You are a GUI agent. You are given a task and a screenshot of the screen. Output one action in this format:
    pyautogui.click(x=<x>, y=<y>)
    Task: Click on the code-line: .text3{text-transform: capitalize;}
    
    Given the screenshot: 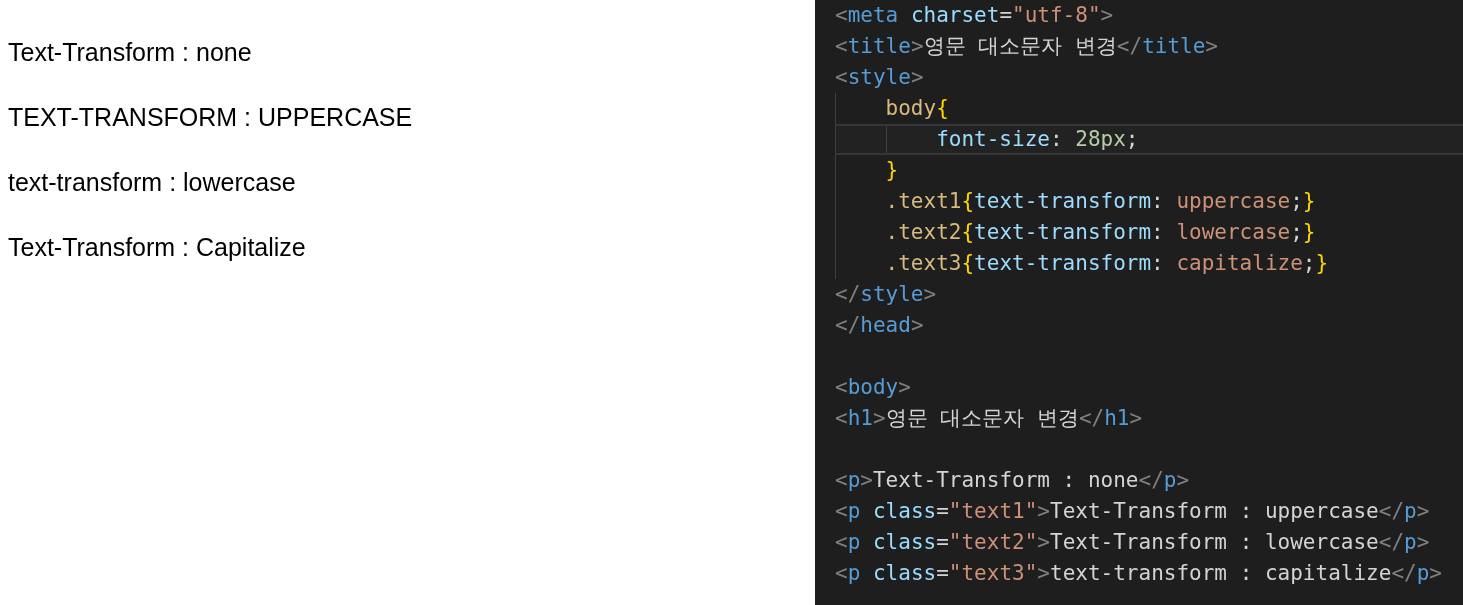 What is the action you would take?
    pyautogui.click(x=1106, y=263)
    